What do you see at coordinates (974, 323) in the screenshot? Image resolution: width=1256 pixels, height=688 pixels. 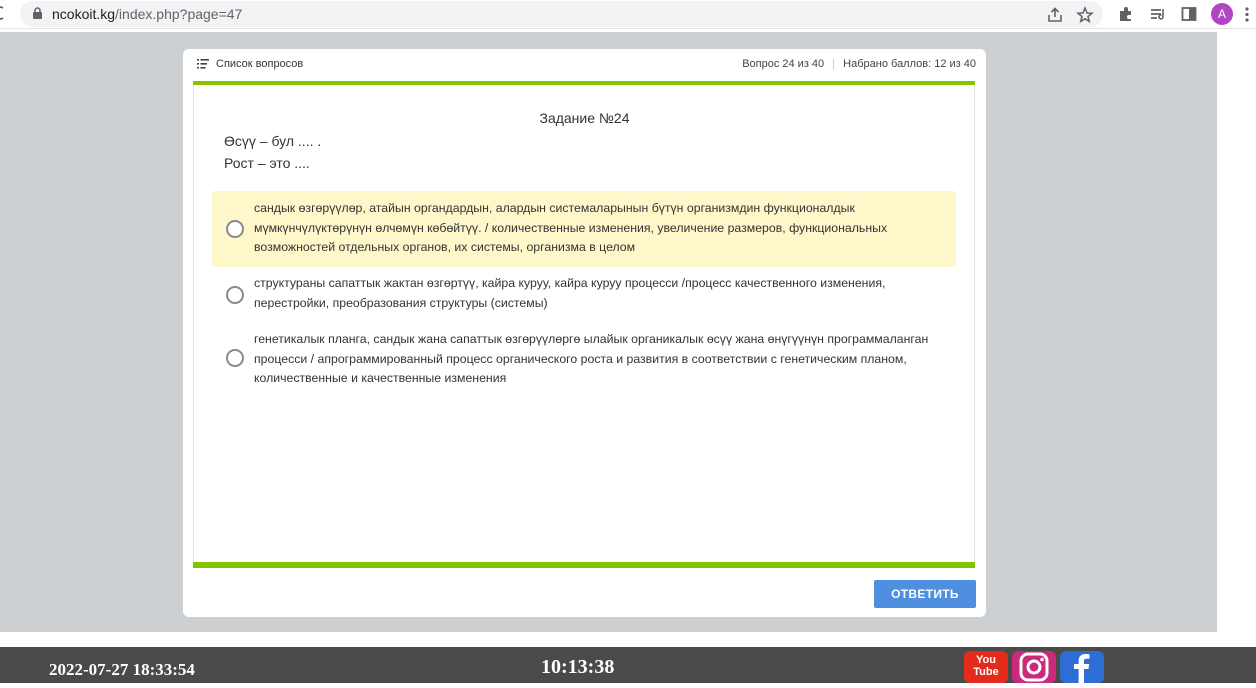 I see `content-right-border` at bounding box center [974, 323].